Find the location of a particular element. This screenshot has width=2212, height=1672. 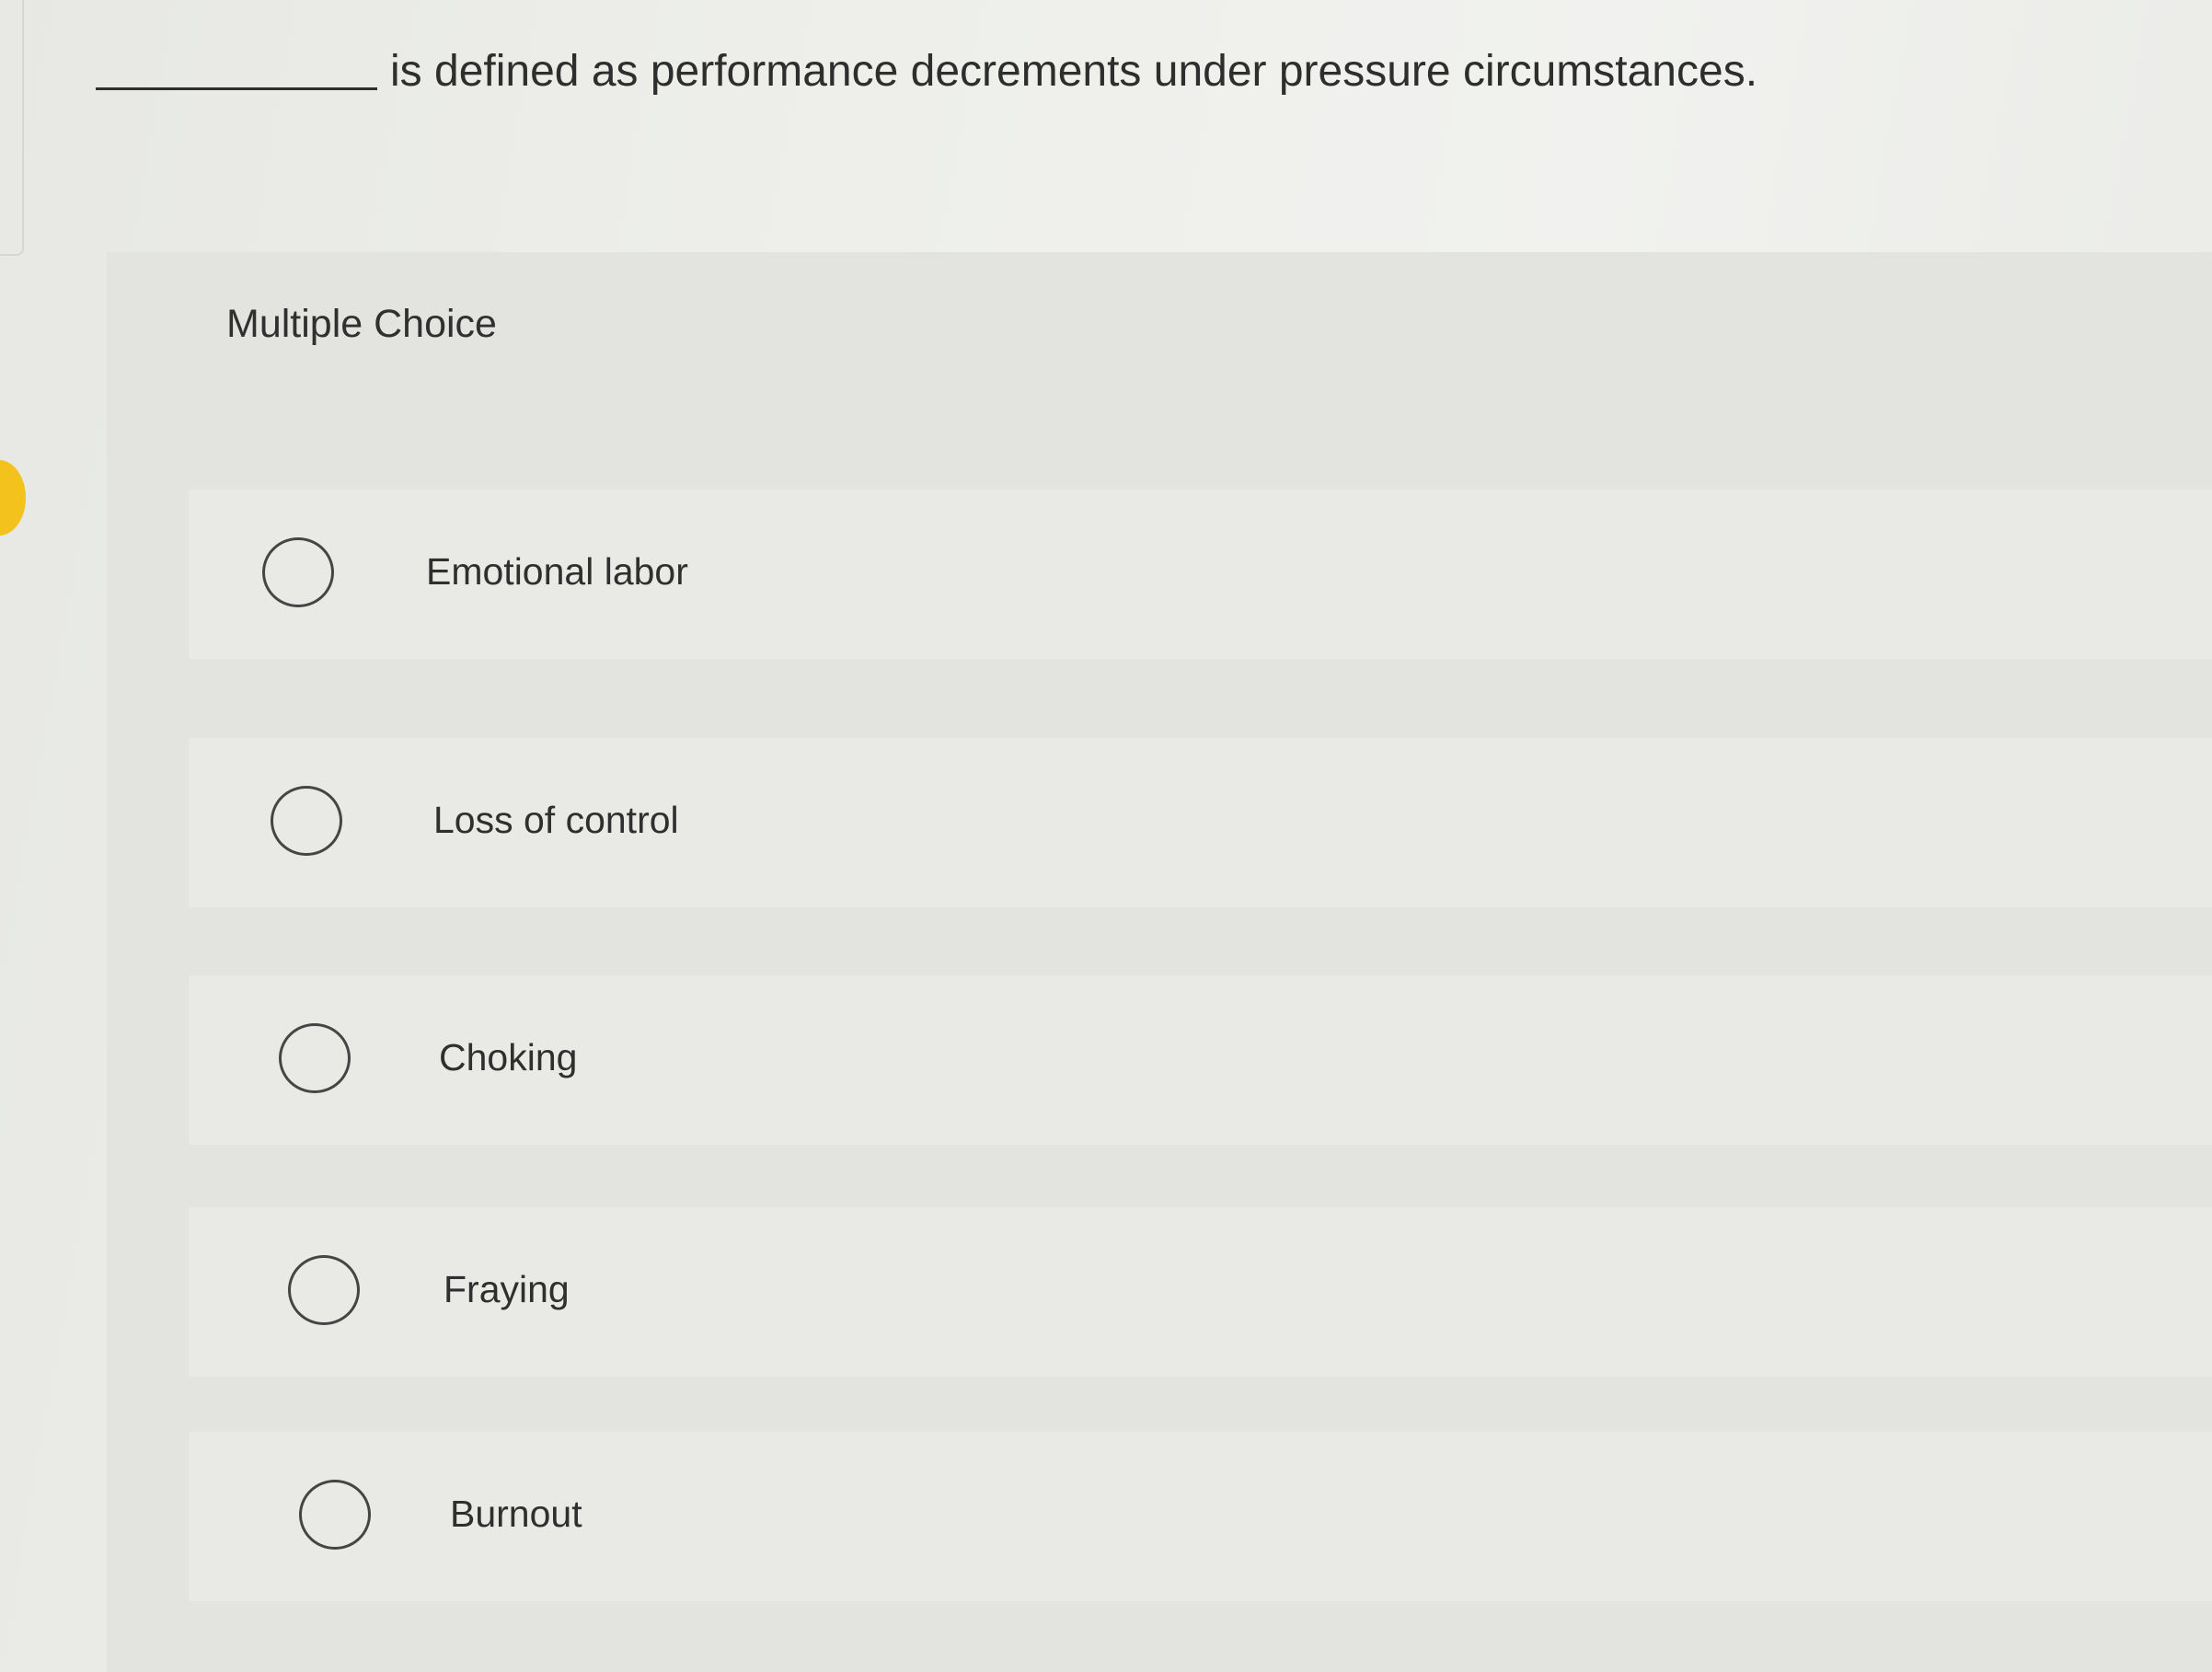

option-row-emotional-labor: Emotional labor is located at coordinates (1200, 575).